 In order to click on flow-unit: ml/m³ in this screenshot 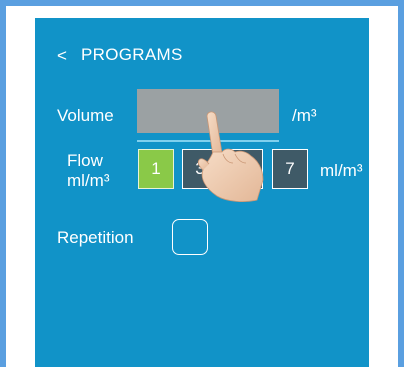, I will do `click(341, 170)`.